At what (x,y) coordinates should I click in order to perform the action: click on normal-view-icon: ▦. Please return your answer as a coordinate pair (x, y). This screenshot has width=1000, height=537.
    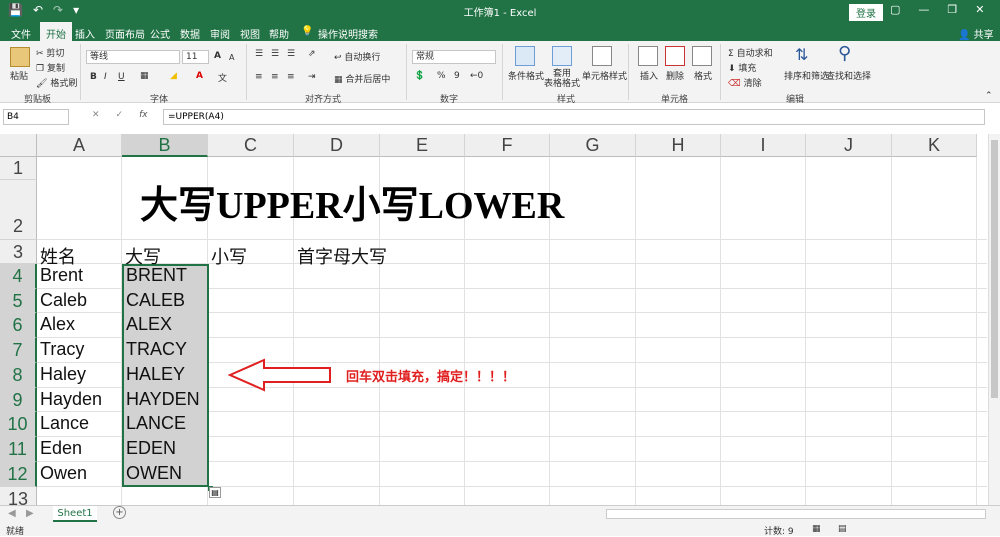
    Looking at the image, I should click on (816, 529).